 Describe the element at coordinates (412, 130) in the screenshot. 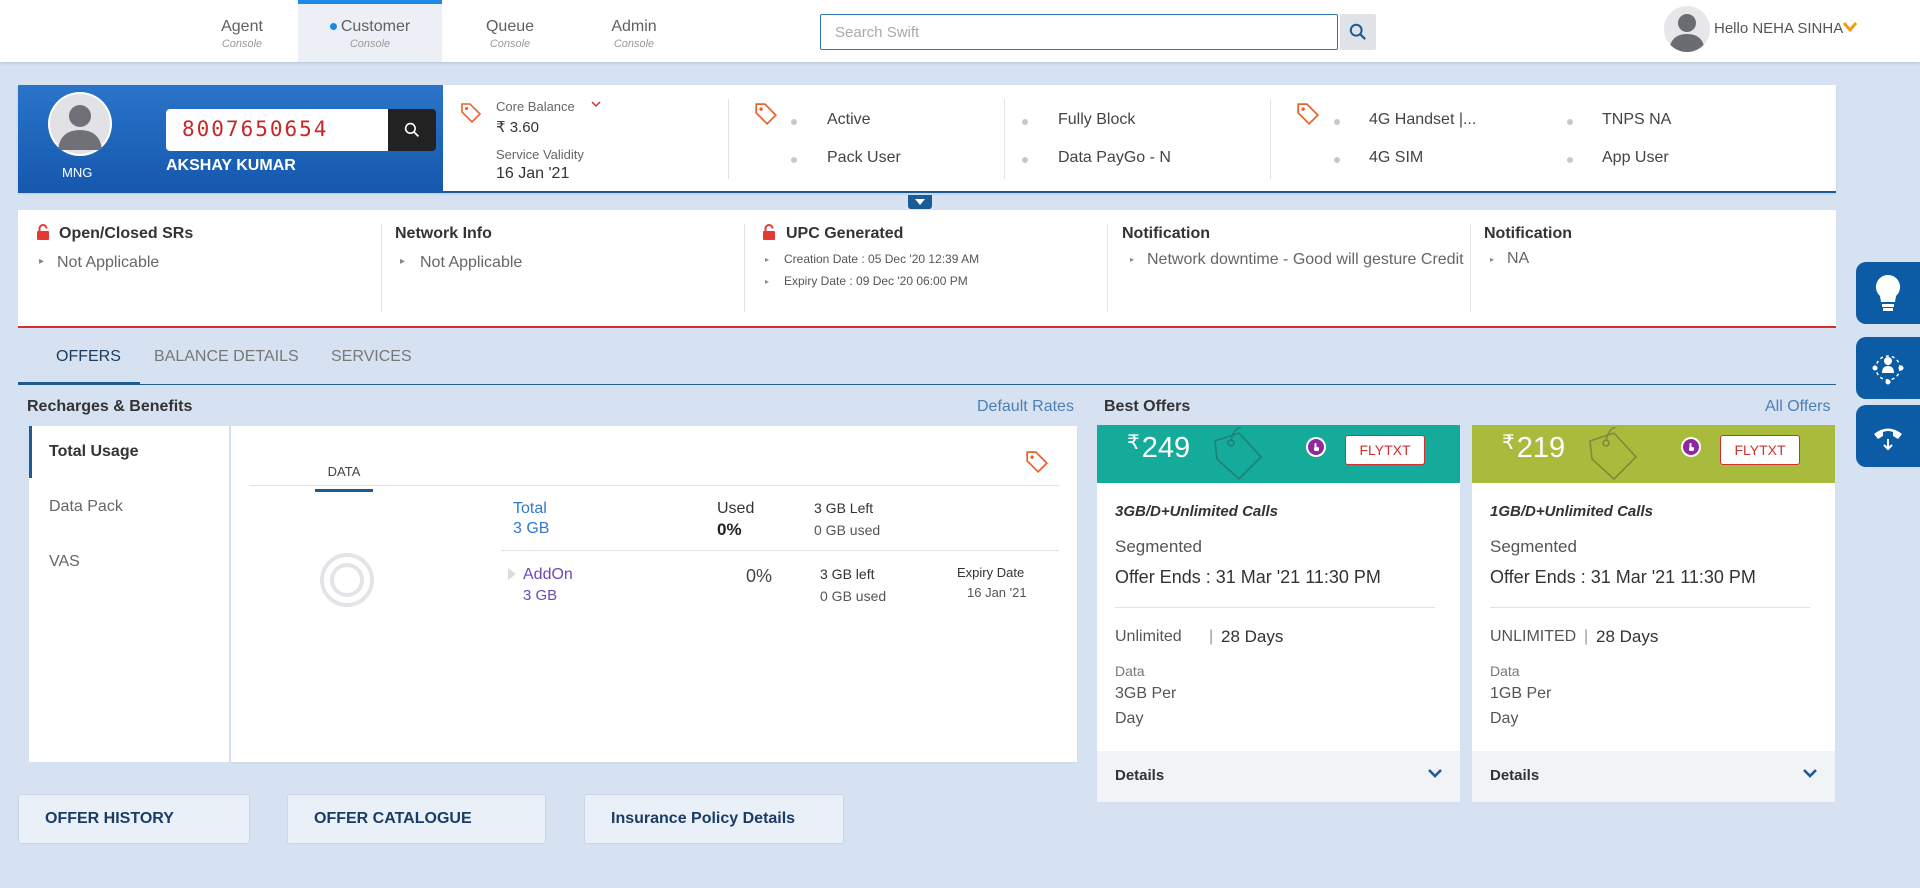

I see `msisdn-search-button` at that location.